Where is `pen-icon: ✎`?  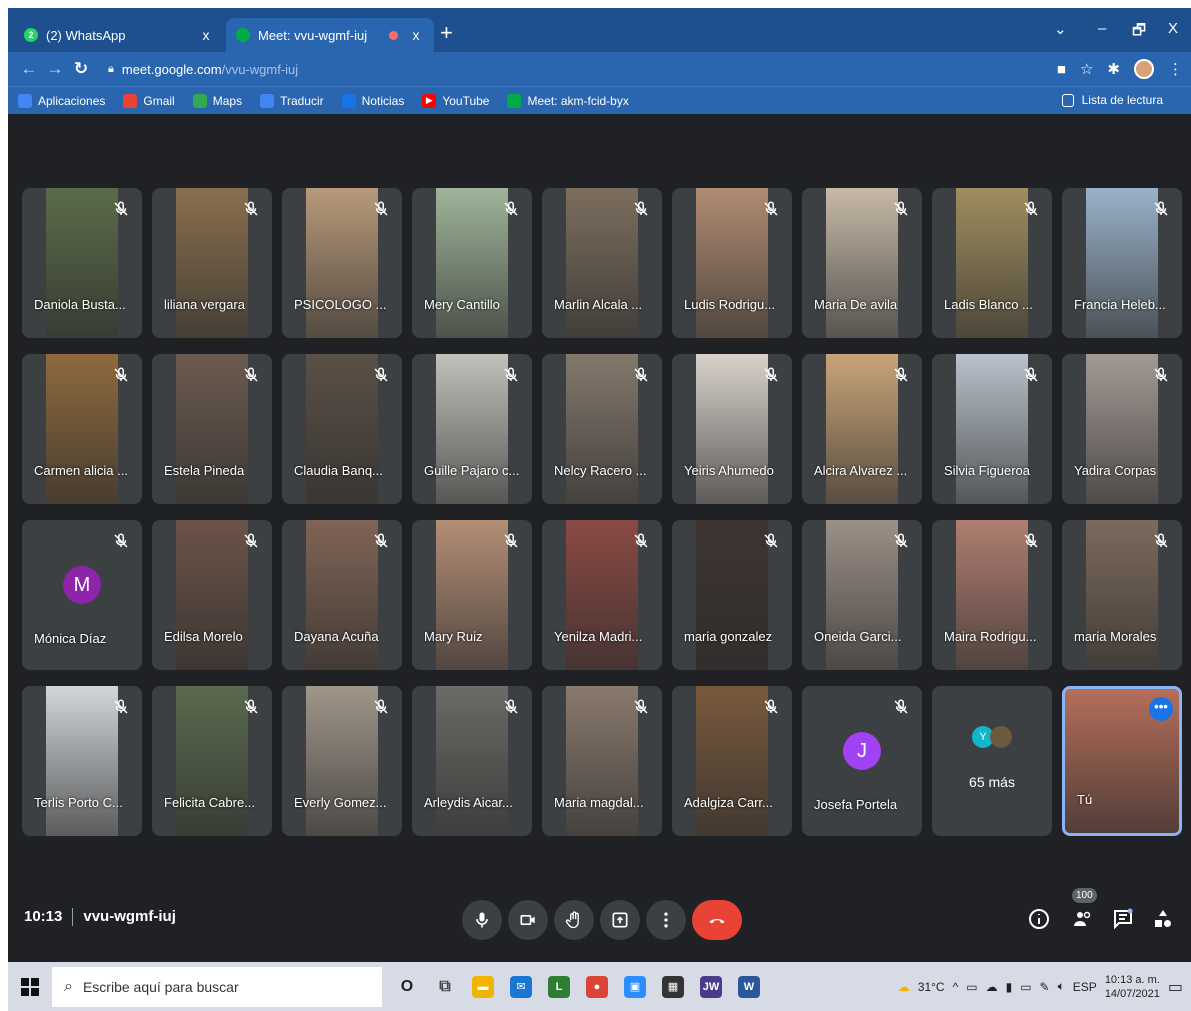
pen-icon: ✎ is located at coordinates (1045, 987).